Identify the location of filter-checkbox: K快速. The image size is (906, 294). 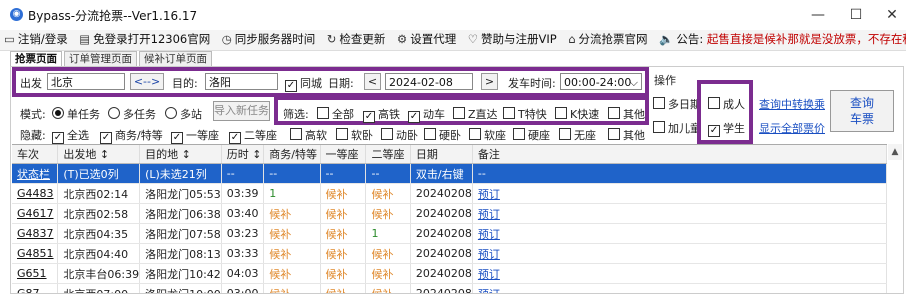
(577, 114).